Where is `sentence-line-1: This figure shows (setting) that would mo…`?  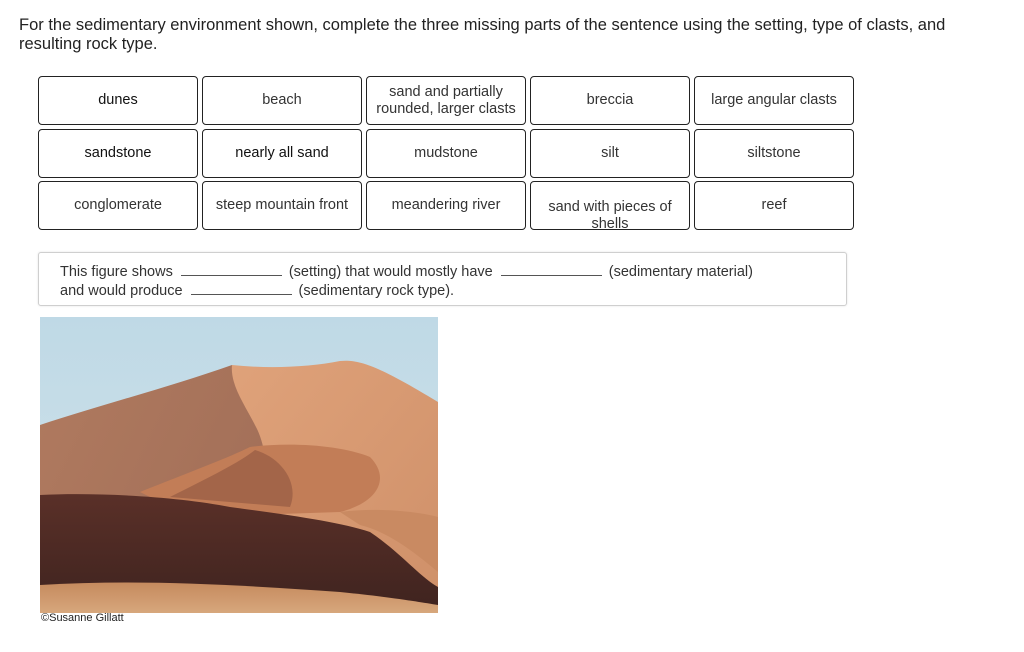
sentence-line-1: This figure shows (setting) that would mo… is located at coordinates (453, 272).